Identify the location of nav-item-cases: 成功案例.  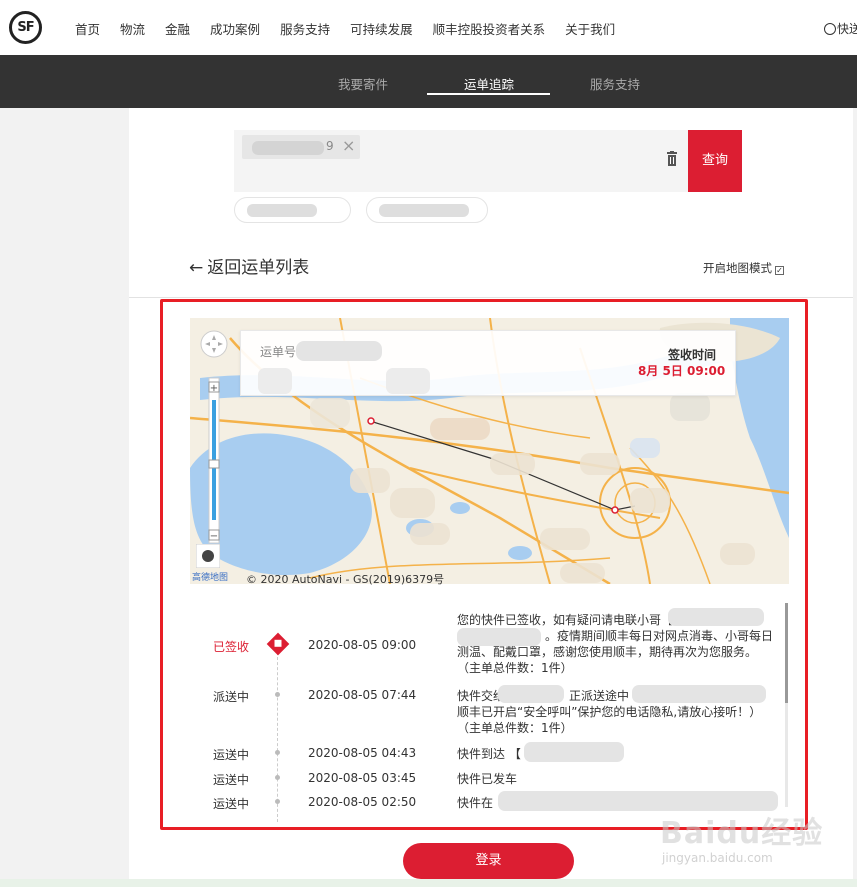
(235, 28).